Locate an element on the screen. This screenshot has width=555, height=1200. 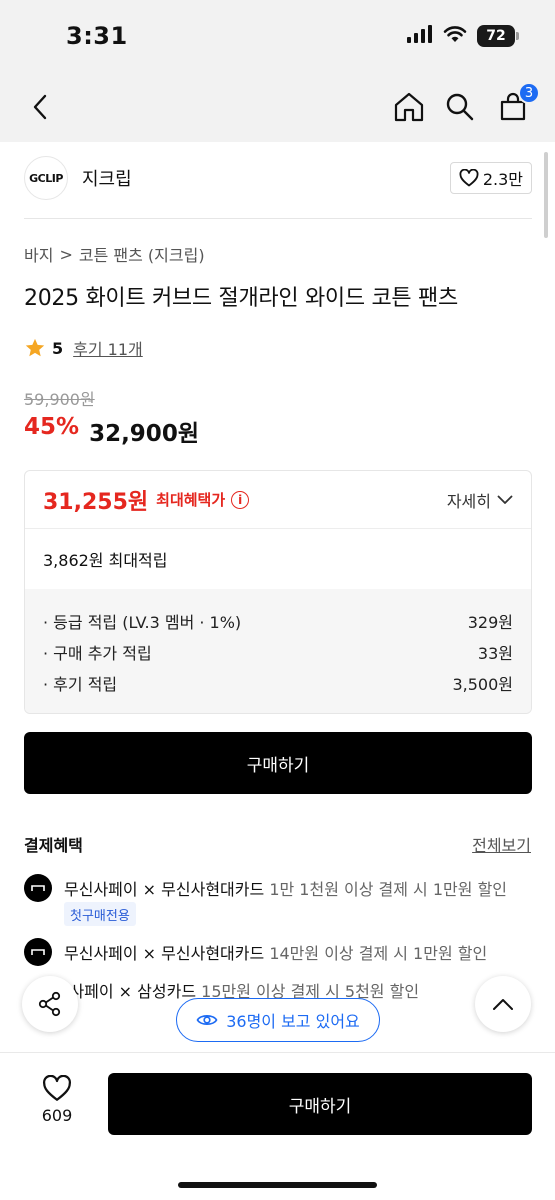
product-title: 2025 화이트 커브드 절개라인 와이드 코튼 팬츠 is located at coordinates (241, 298).